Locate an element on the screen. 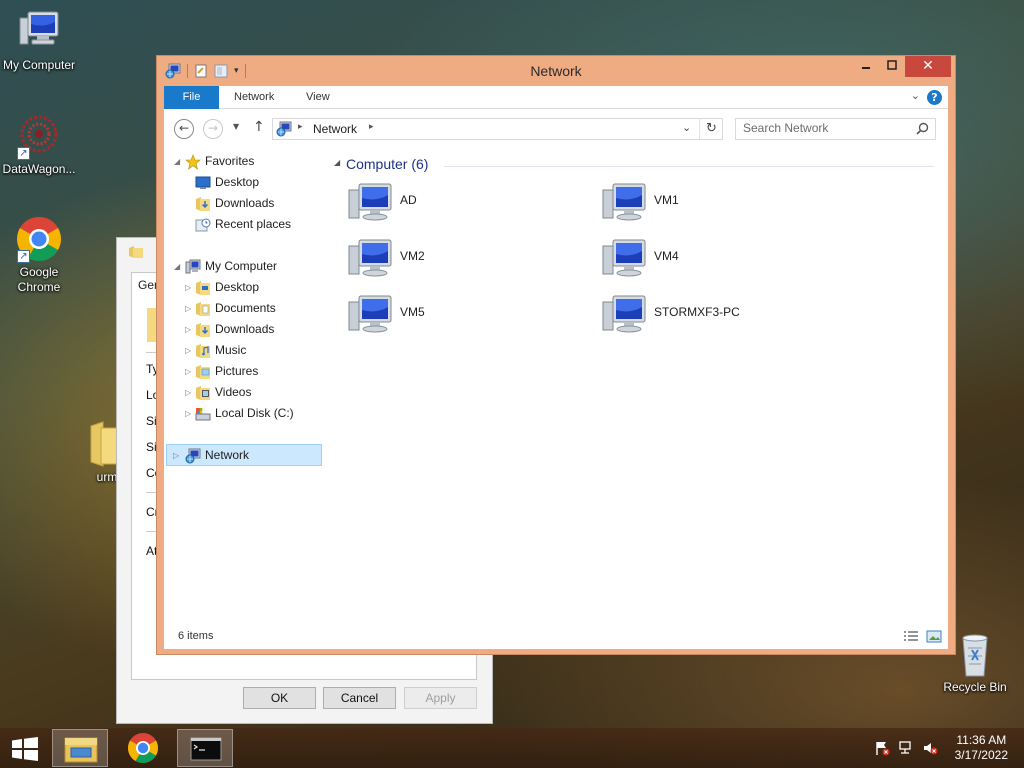  desktop-folder-icon is located at coordinates (203, 288).